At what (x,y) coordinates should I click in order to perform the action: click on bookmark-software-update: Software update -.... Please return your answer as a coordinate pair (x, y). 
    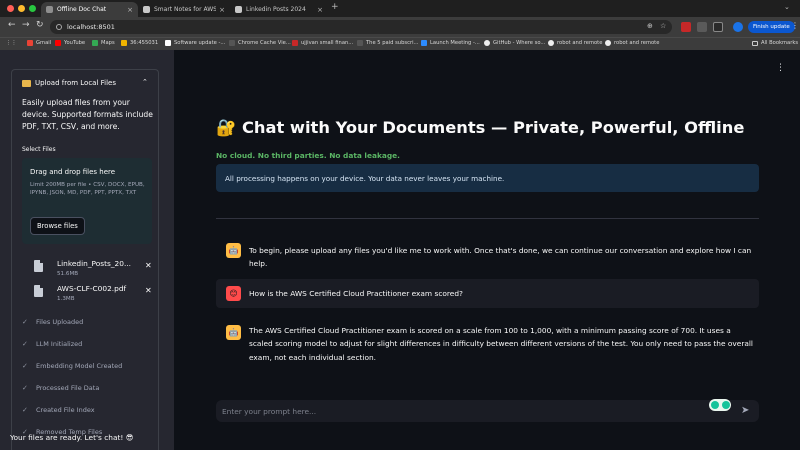
    Looking at the image, I should click on (195, 43).